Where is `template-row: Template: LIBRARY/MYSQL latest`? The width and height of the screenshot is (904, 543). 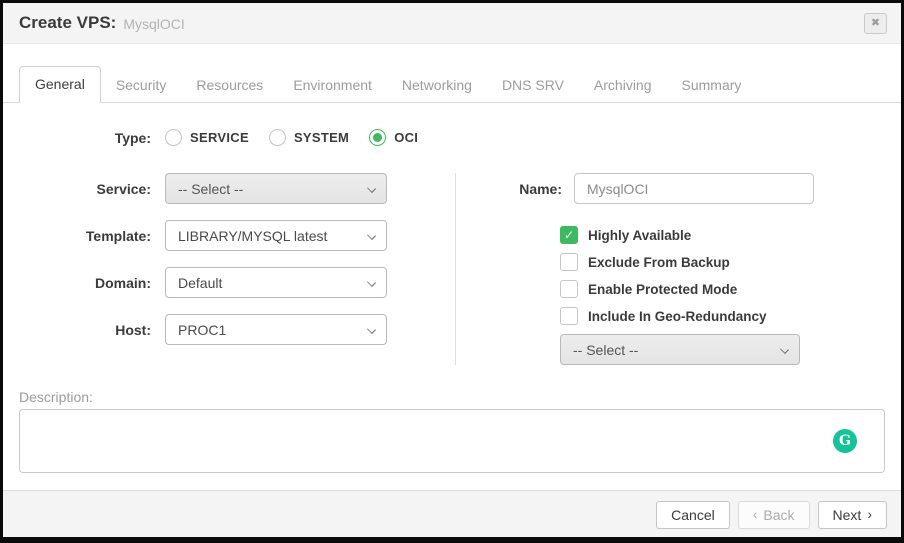 template-row: Template: LIBRARY/MYSQL latest is located at coordinates (237, 235).